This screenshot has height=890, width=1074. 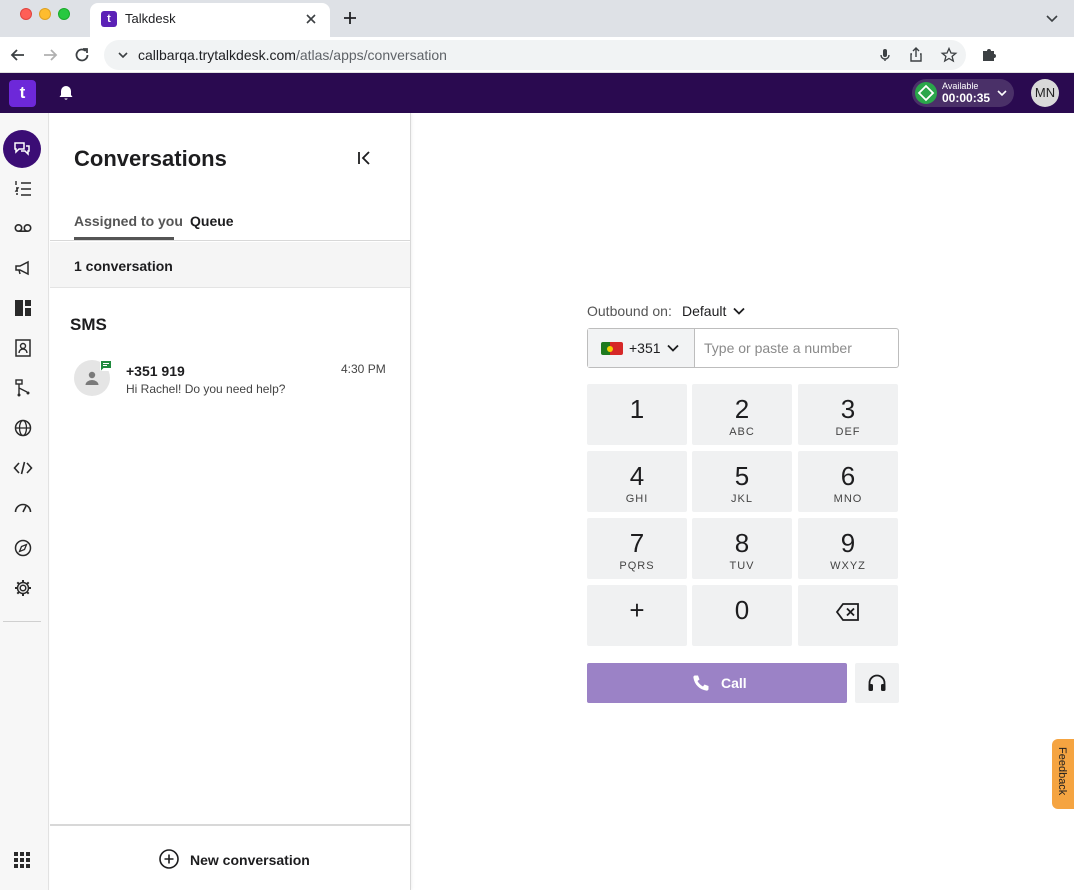 I want to click on voicemail-icon, so click(x=23, y=228).